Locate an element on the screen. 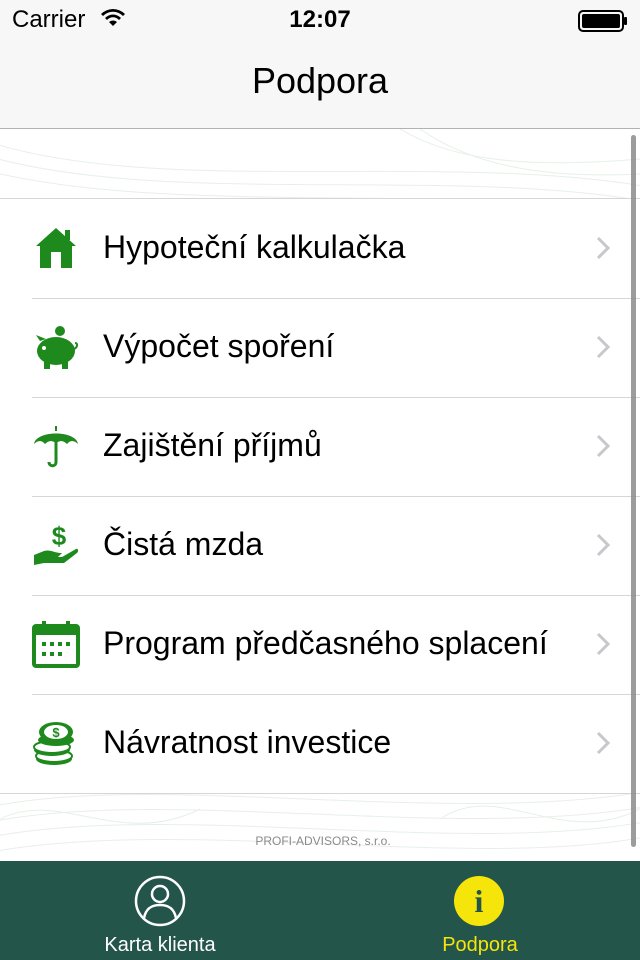 The height and width of the screenshot is (960, 640). info-icon: i is located at coordinates (479, 901).